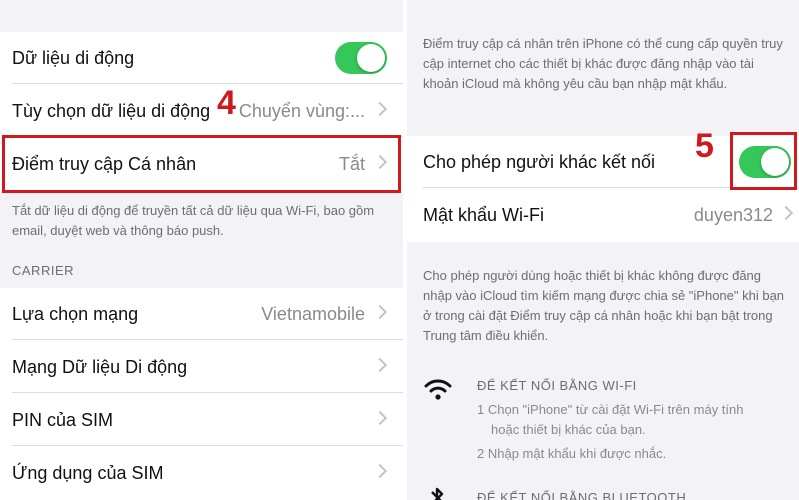  Describe the element at coordinates (572, 453) in the screenshot. I see `wifi-step-2: 2 Nhập mật khẩu khi được nhắc.` at that location.